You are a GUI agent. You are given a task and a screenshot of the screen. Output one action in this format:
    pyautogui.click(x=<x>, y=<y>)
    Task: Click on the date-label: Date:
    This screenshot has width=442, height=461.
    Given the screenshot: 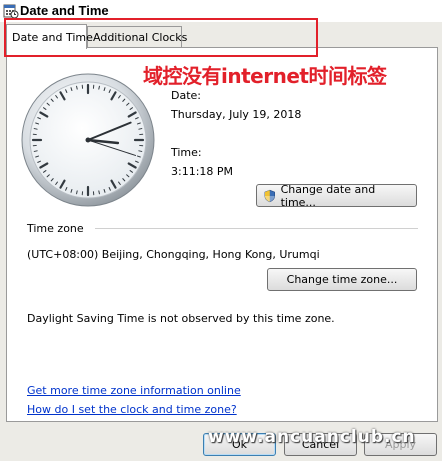 What is the action you would take?
    pyautogui.click(x=186, y=95)
    